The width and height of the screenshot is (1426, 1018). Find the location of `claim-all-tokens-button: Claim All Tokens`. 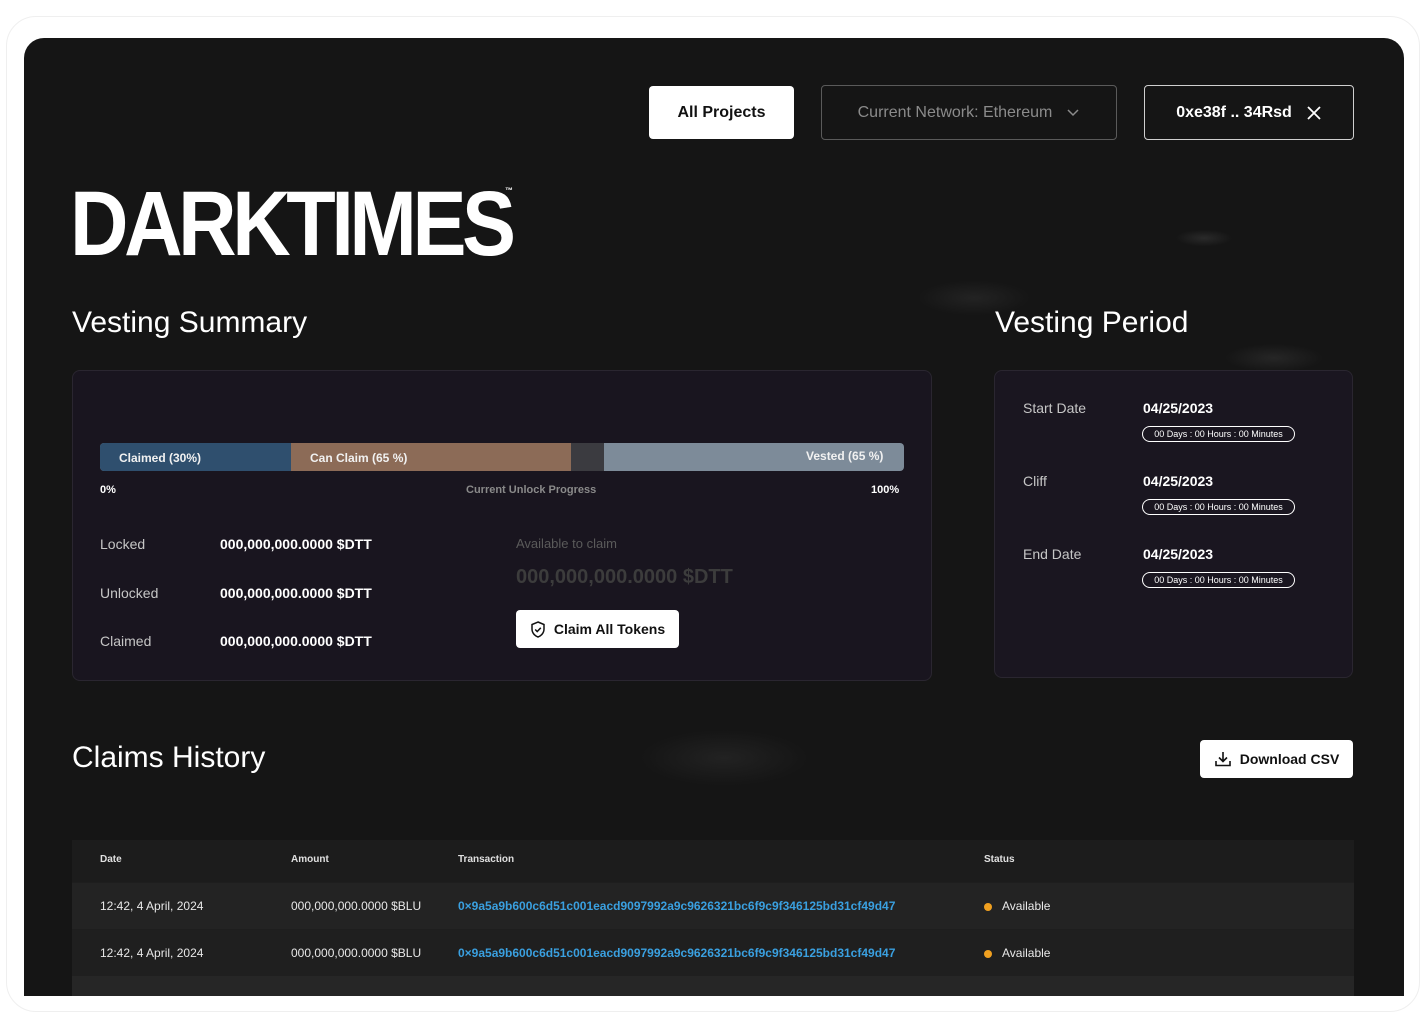

claim-all-tokens-button: Claim All Tokens is located at coordinates (597, 629).